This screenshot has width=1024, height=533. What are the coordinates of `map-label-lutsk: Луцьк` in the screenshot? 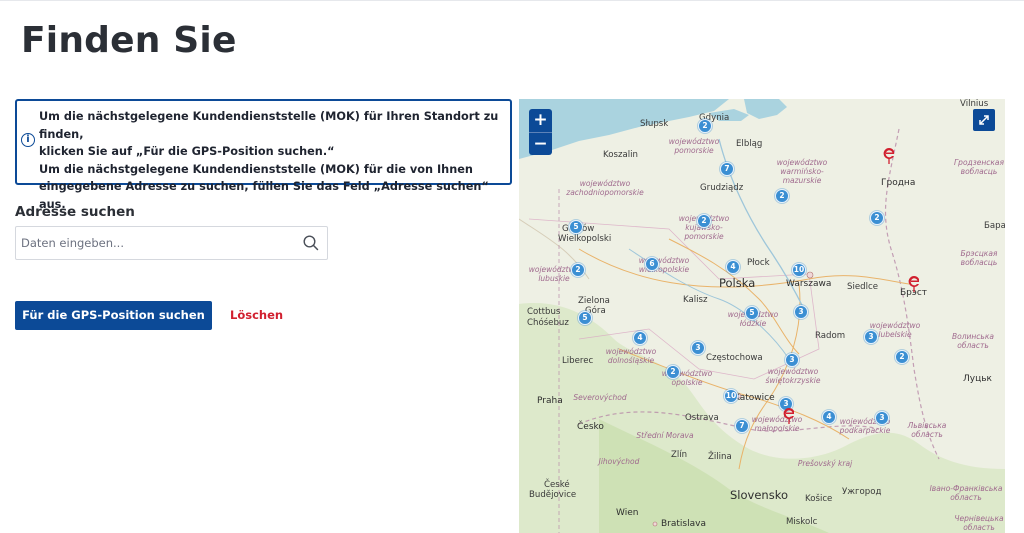 It's located at (977, 379).